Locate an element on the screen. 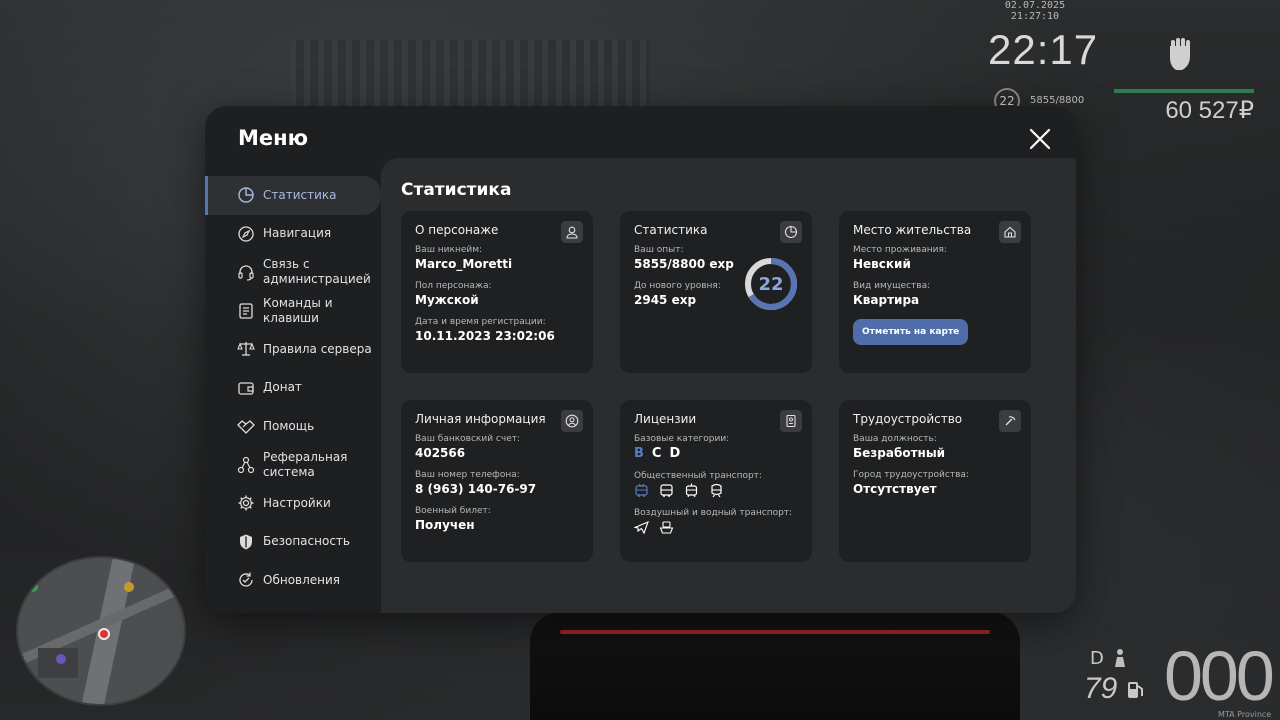 The image size is (1280, 720). sidebar-item-label: Обновления is located at coordinates (302, 579).